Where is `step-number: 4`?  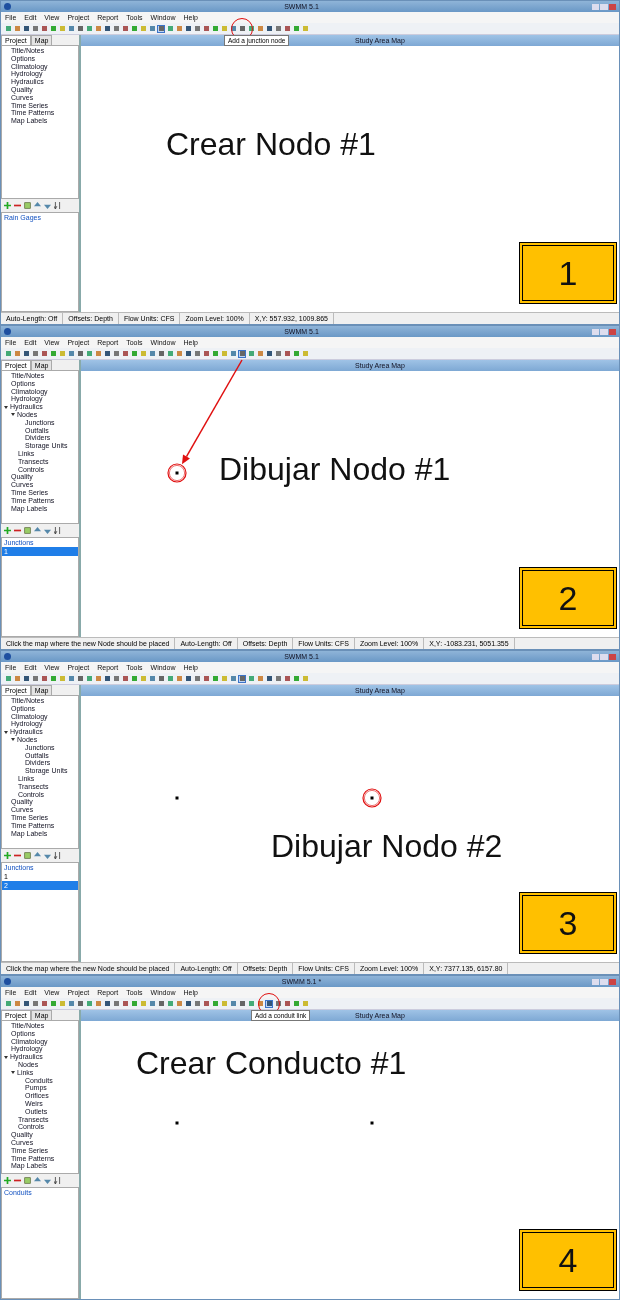
step-number: 4 is located at coordinates (568, 1260).